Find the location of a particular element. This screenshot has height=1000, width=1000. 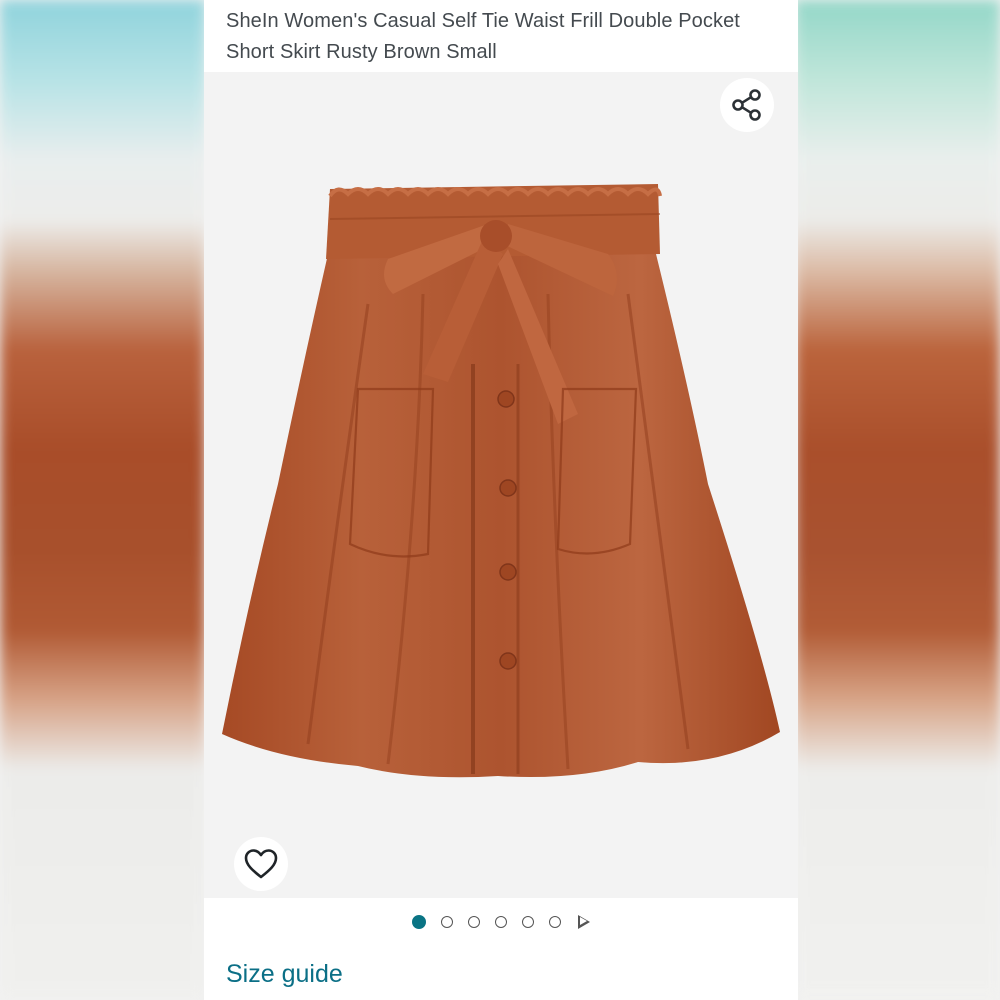

video-play-icon is located at coordinates (584, 922).